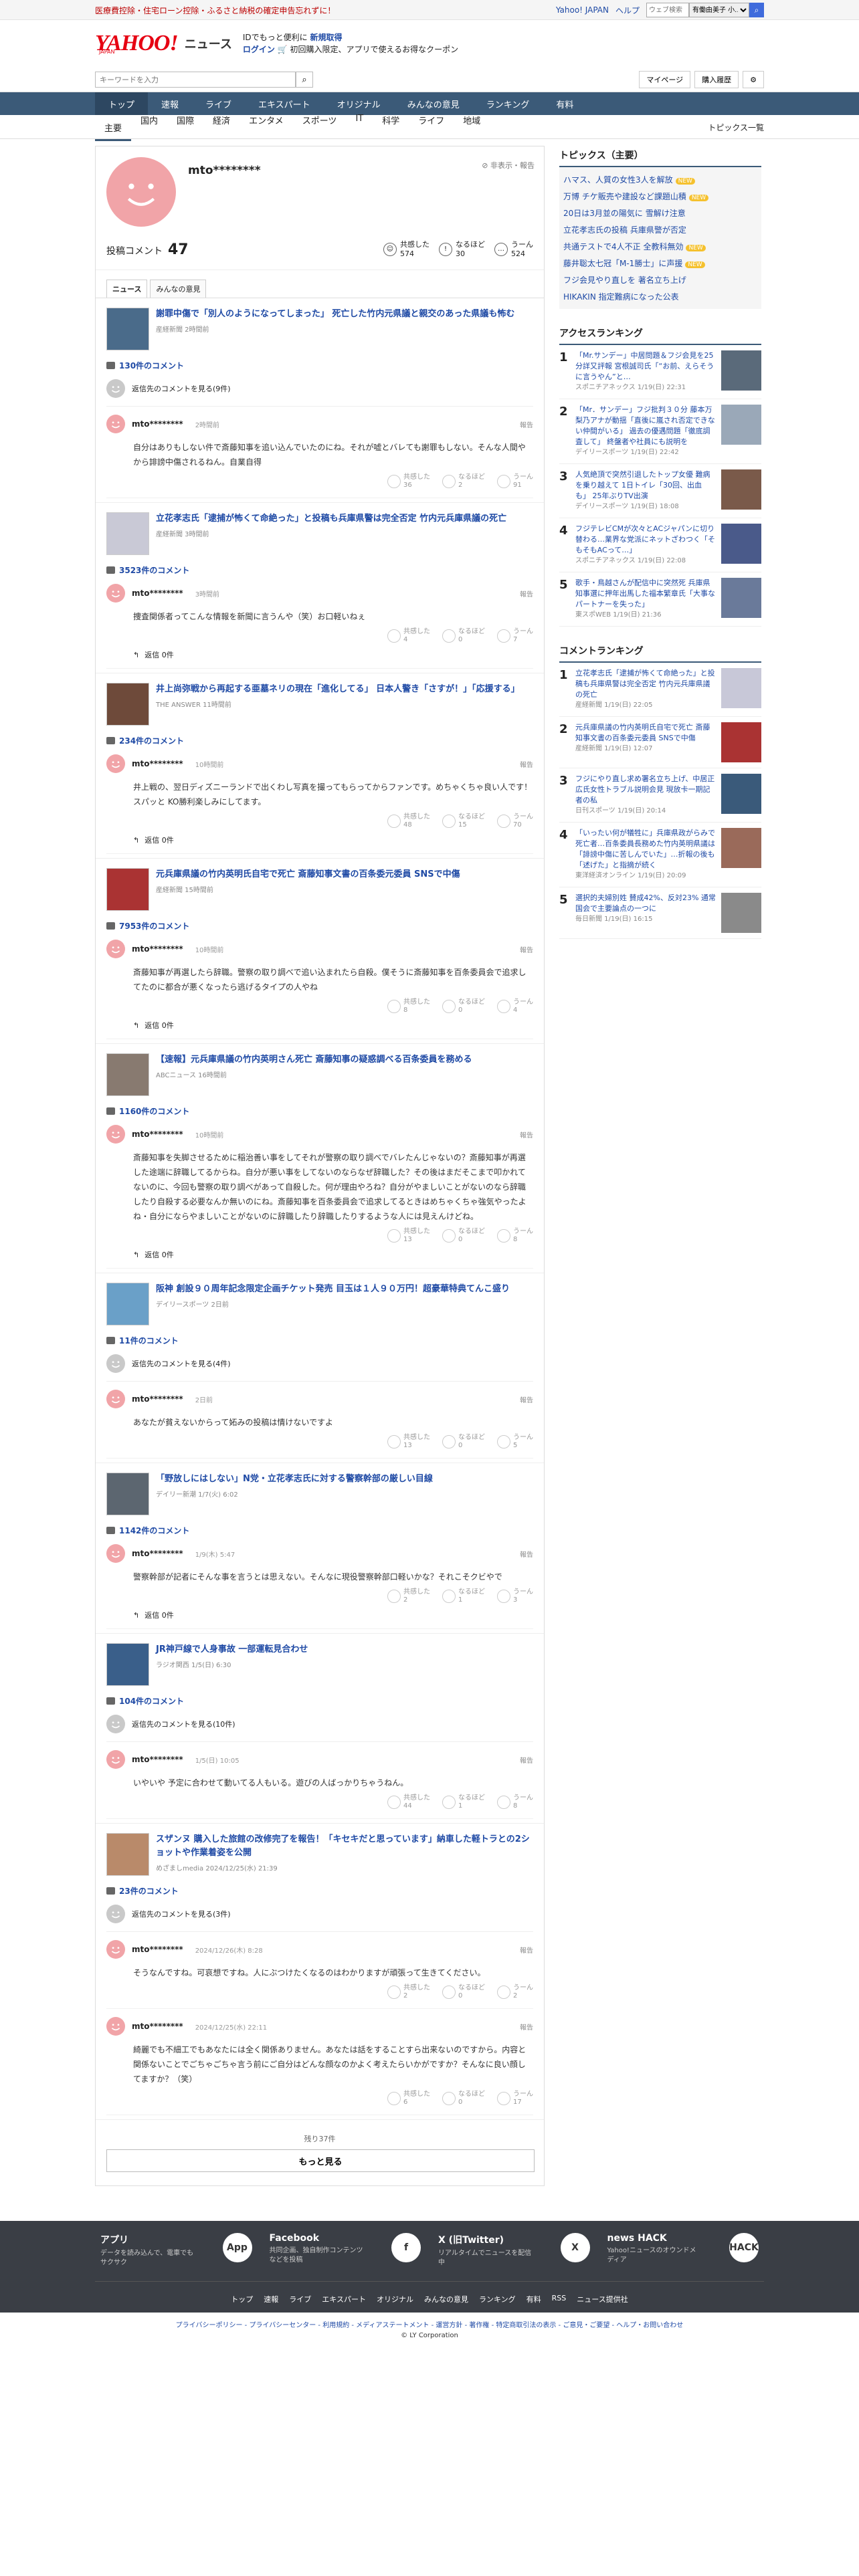  Describe the element at coordinates (127, 289) in the screenshot. I see `tab-news: ニュース` at that location.